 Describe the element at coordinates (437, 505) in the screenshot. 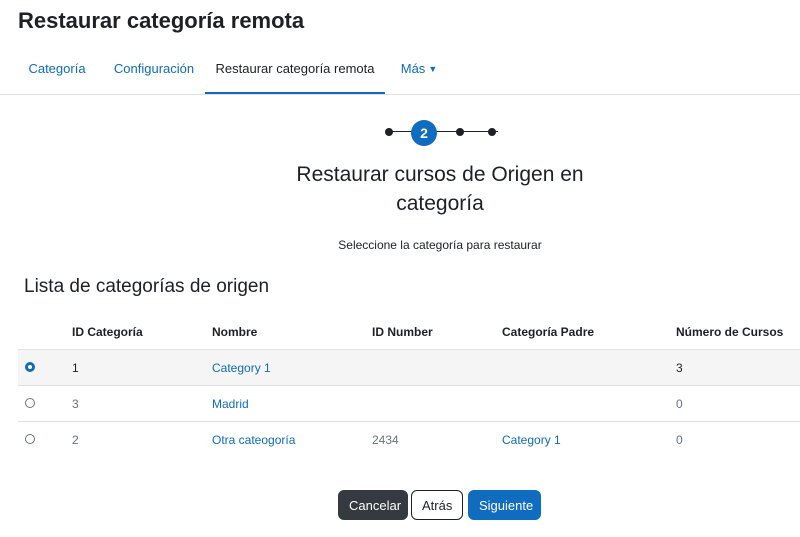

I see `back-button: Atrás` at that location.